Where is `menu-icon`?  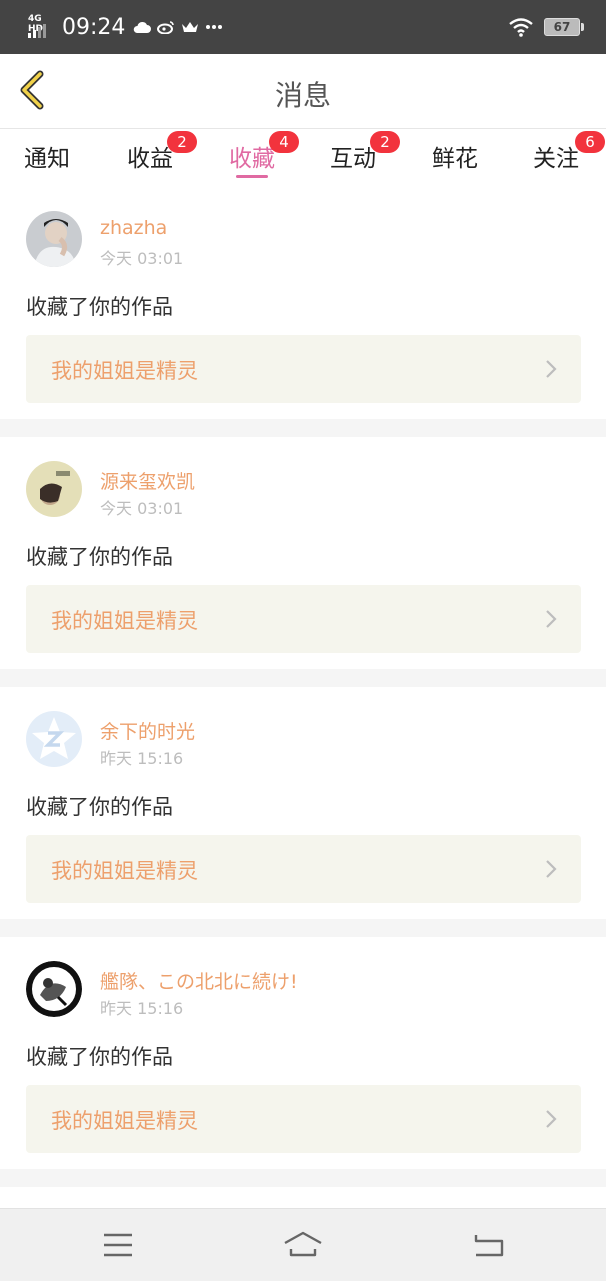
menu-icon is located at coordinates (118, 1245).